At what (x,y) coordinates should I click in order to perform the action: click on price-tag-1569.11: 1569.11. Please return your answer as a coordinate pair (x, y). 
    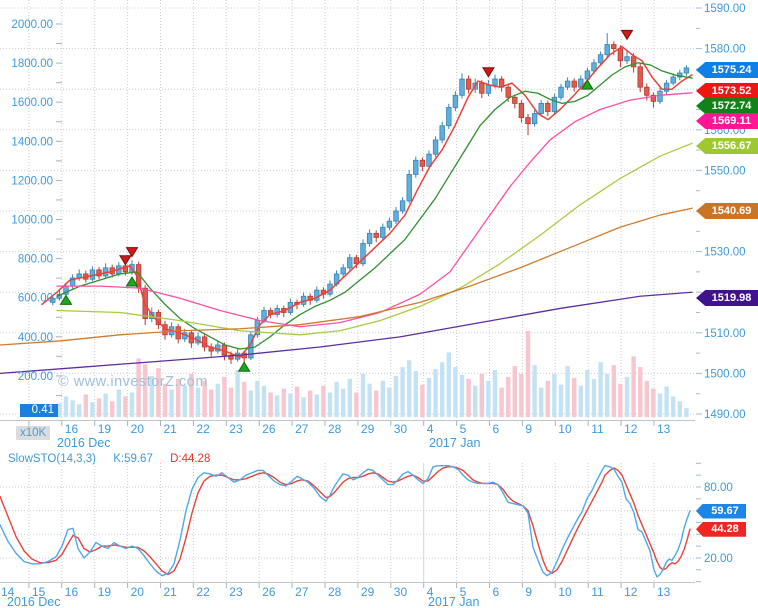
    Looking at the image, I should click on (727, 121).